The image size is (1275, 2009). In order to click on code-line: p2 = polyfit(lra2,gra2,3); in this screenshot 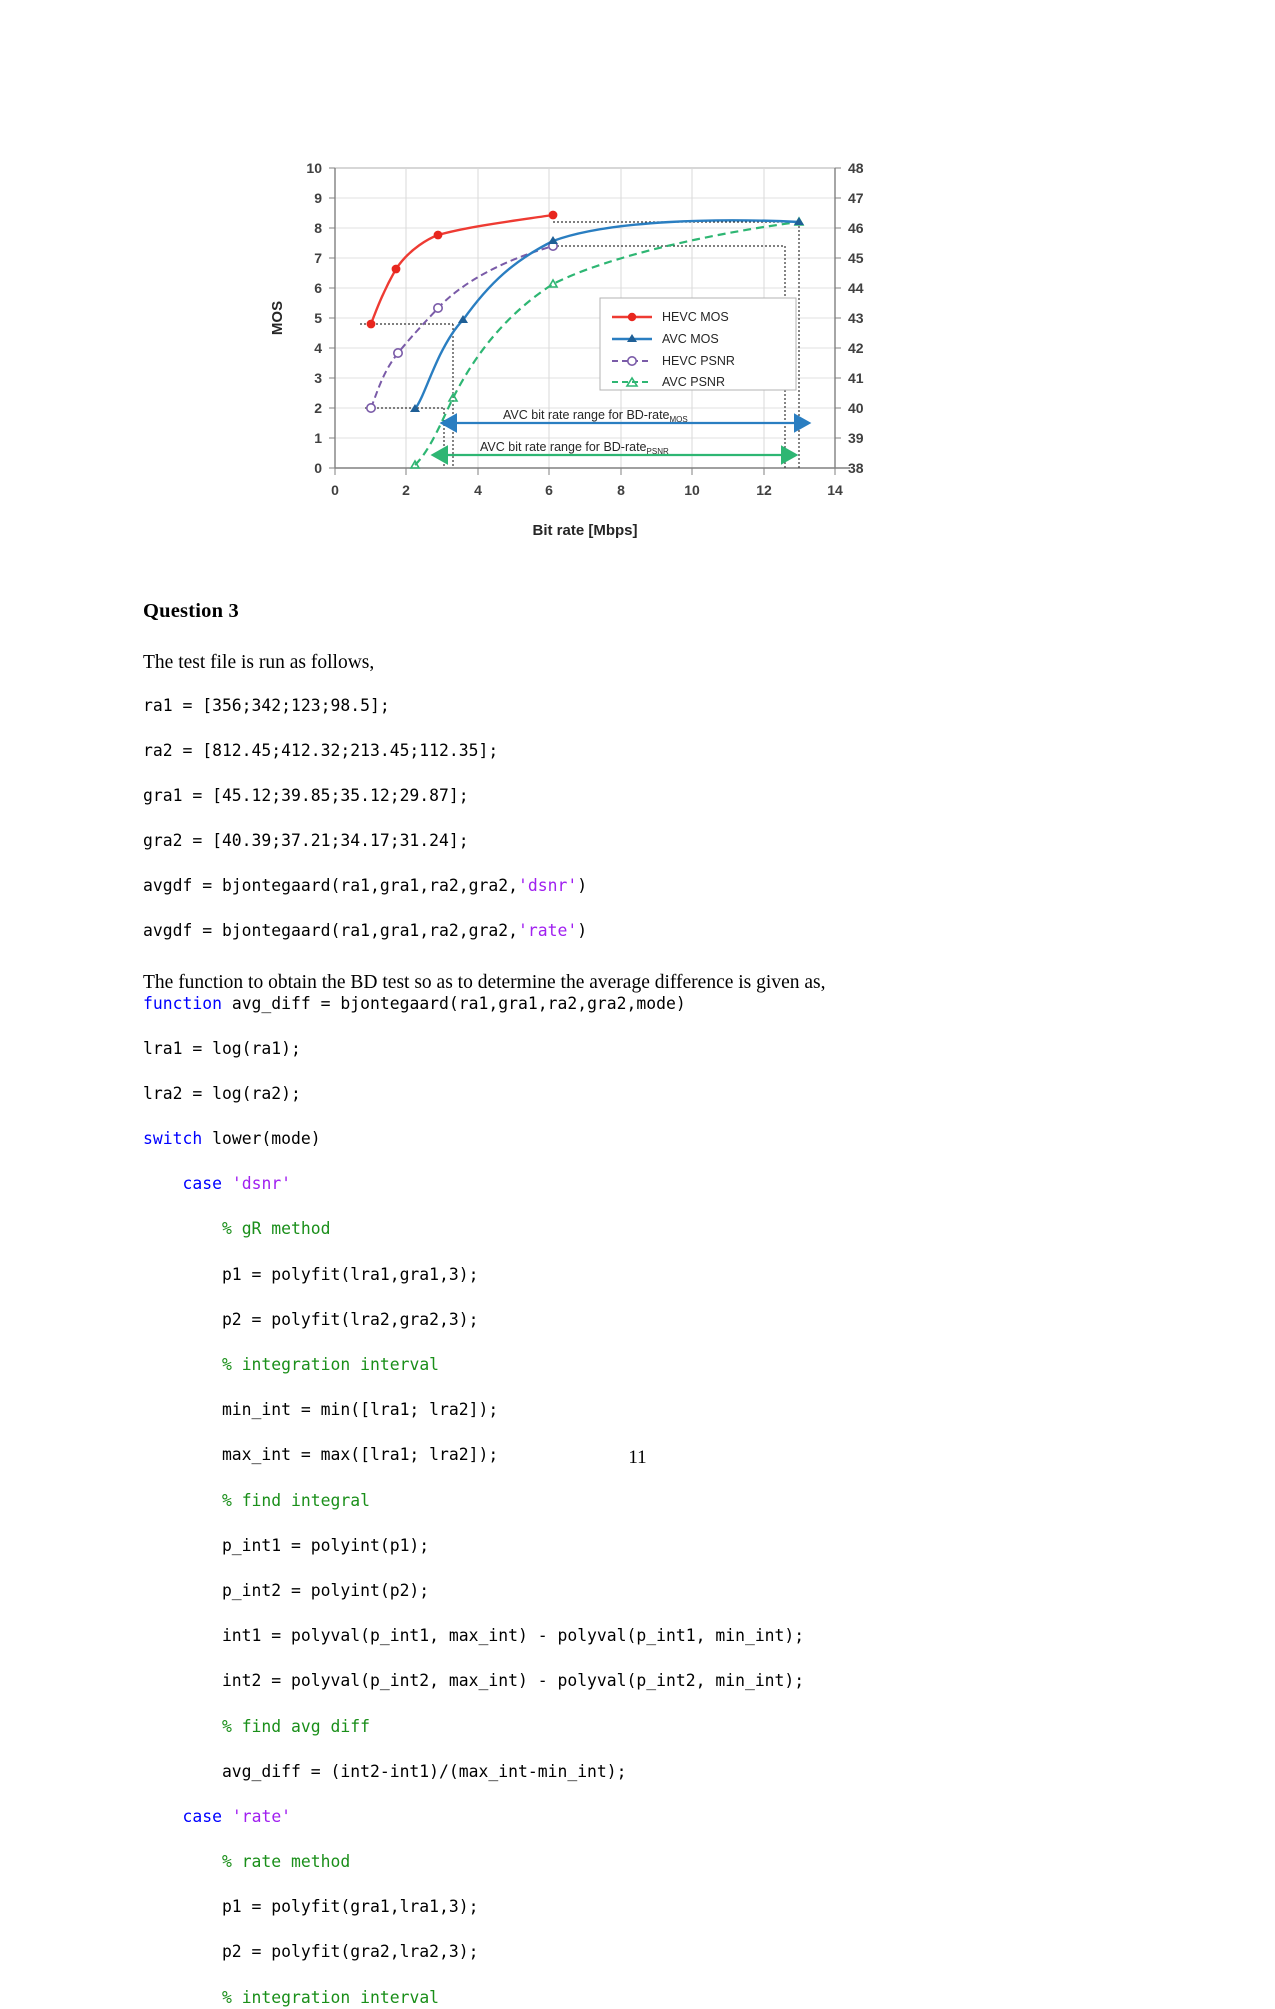, I will do `click(311, 1319)`.